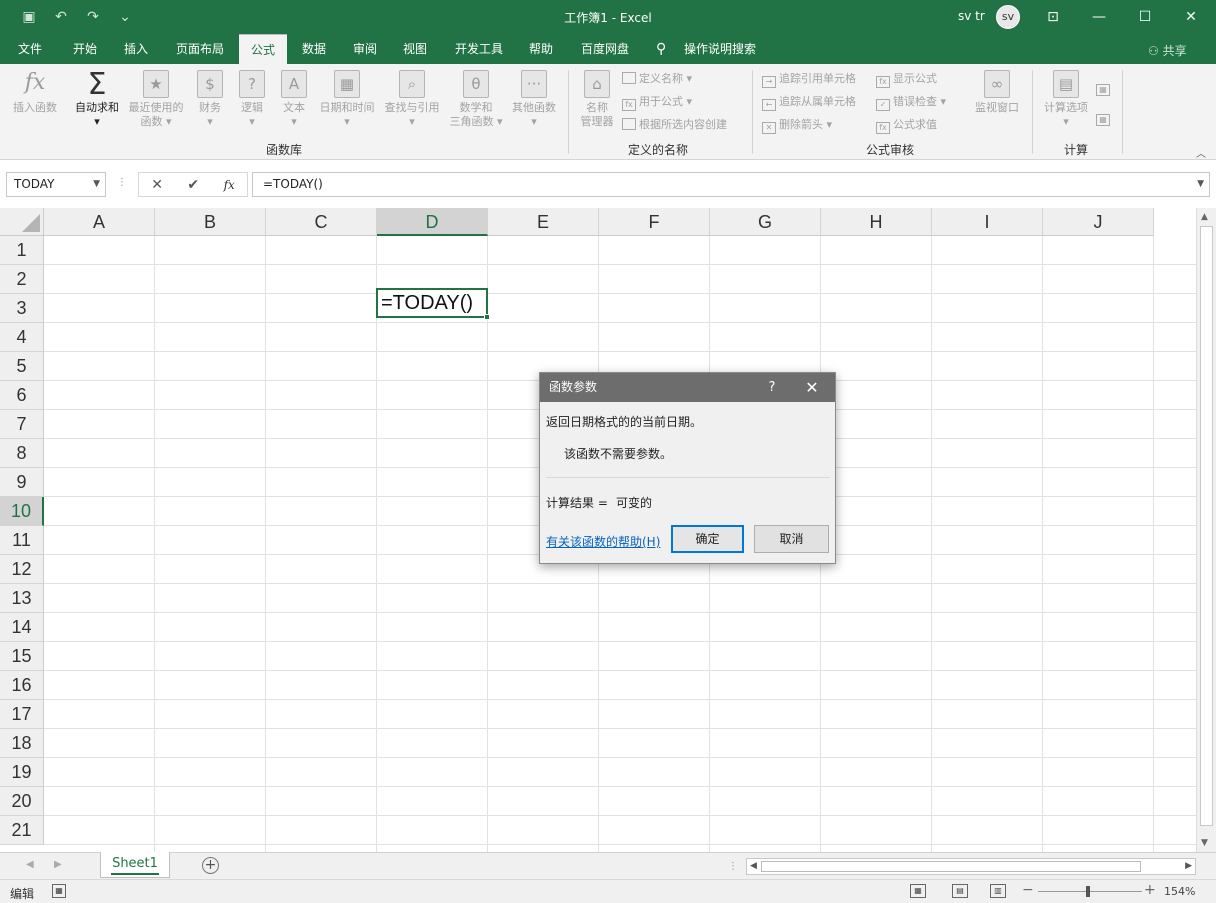  What do you see at coordinates (657, 103) in the screenshot?
I see `use-in-formula-button: fx 用于公式 ▾` at bounding box center [657, 103].